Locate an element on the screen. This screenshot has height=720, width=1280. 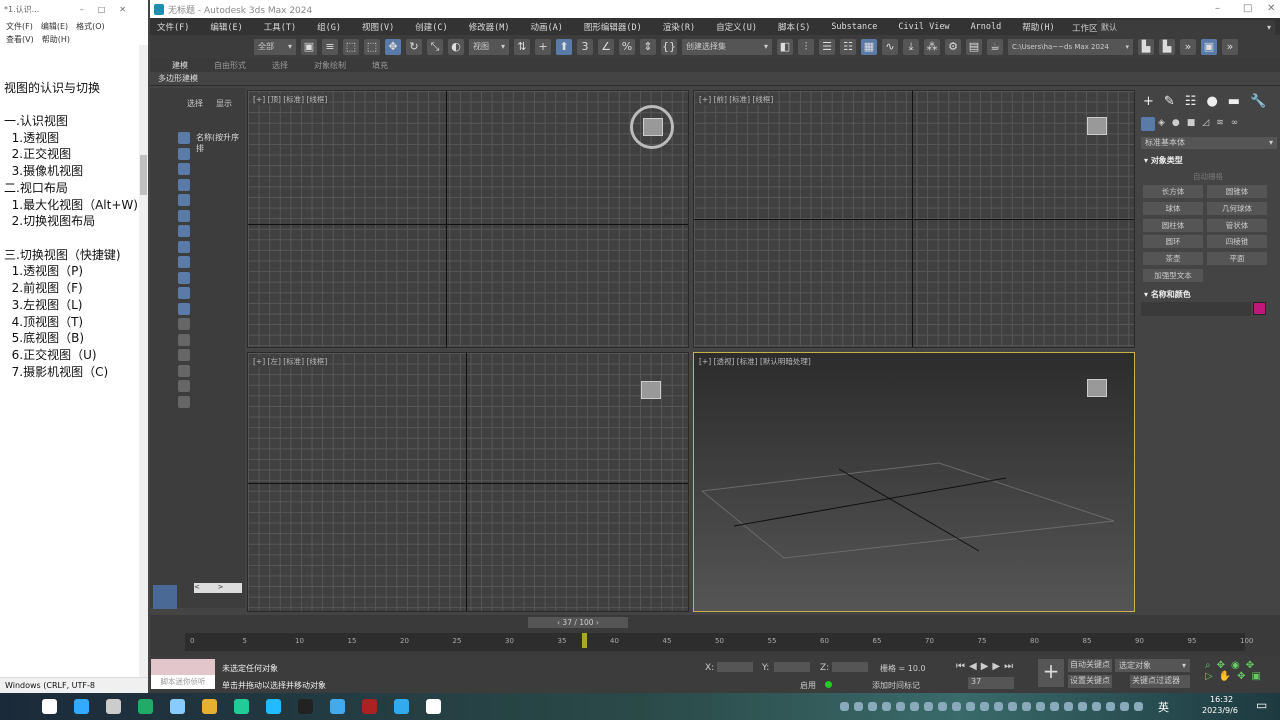
search-app-icon is located at coordinates (177, 706).